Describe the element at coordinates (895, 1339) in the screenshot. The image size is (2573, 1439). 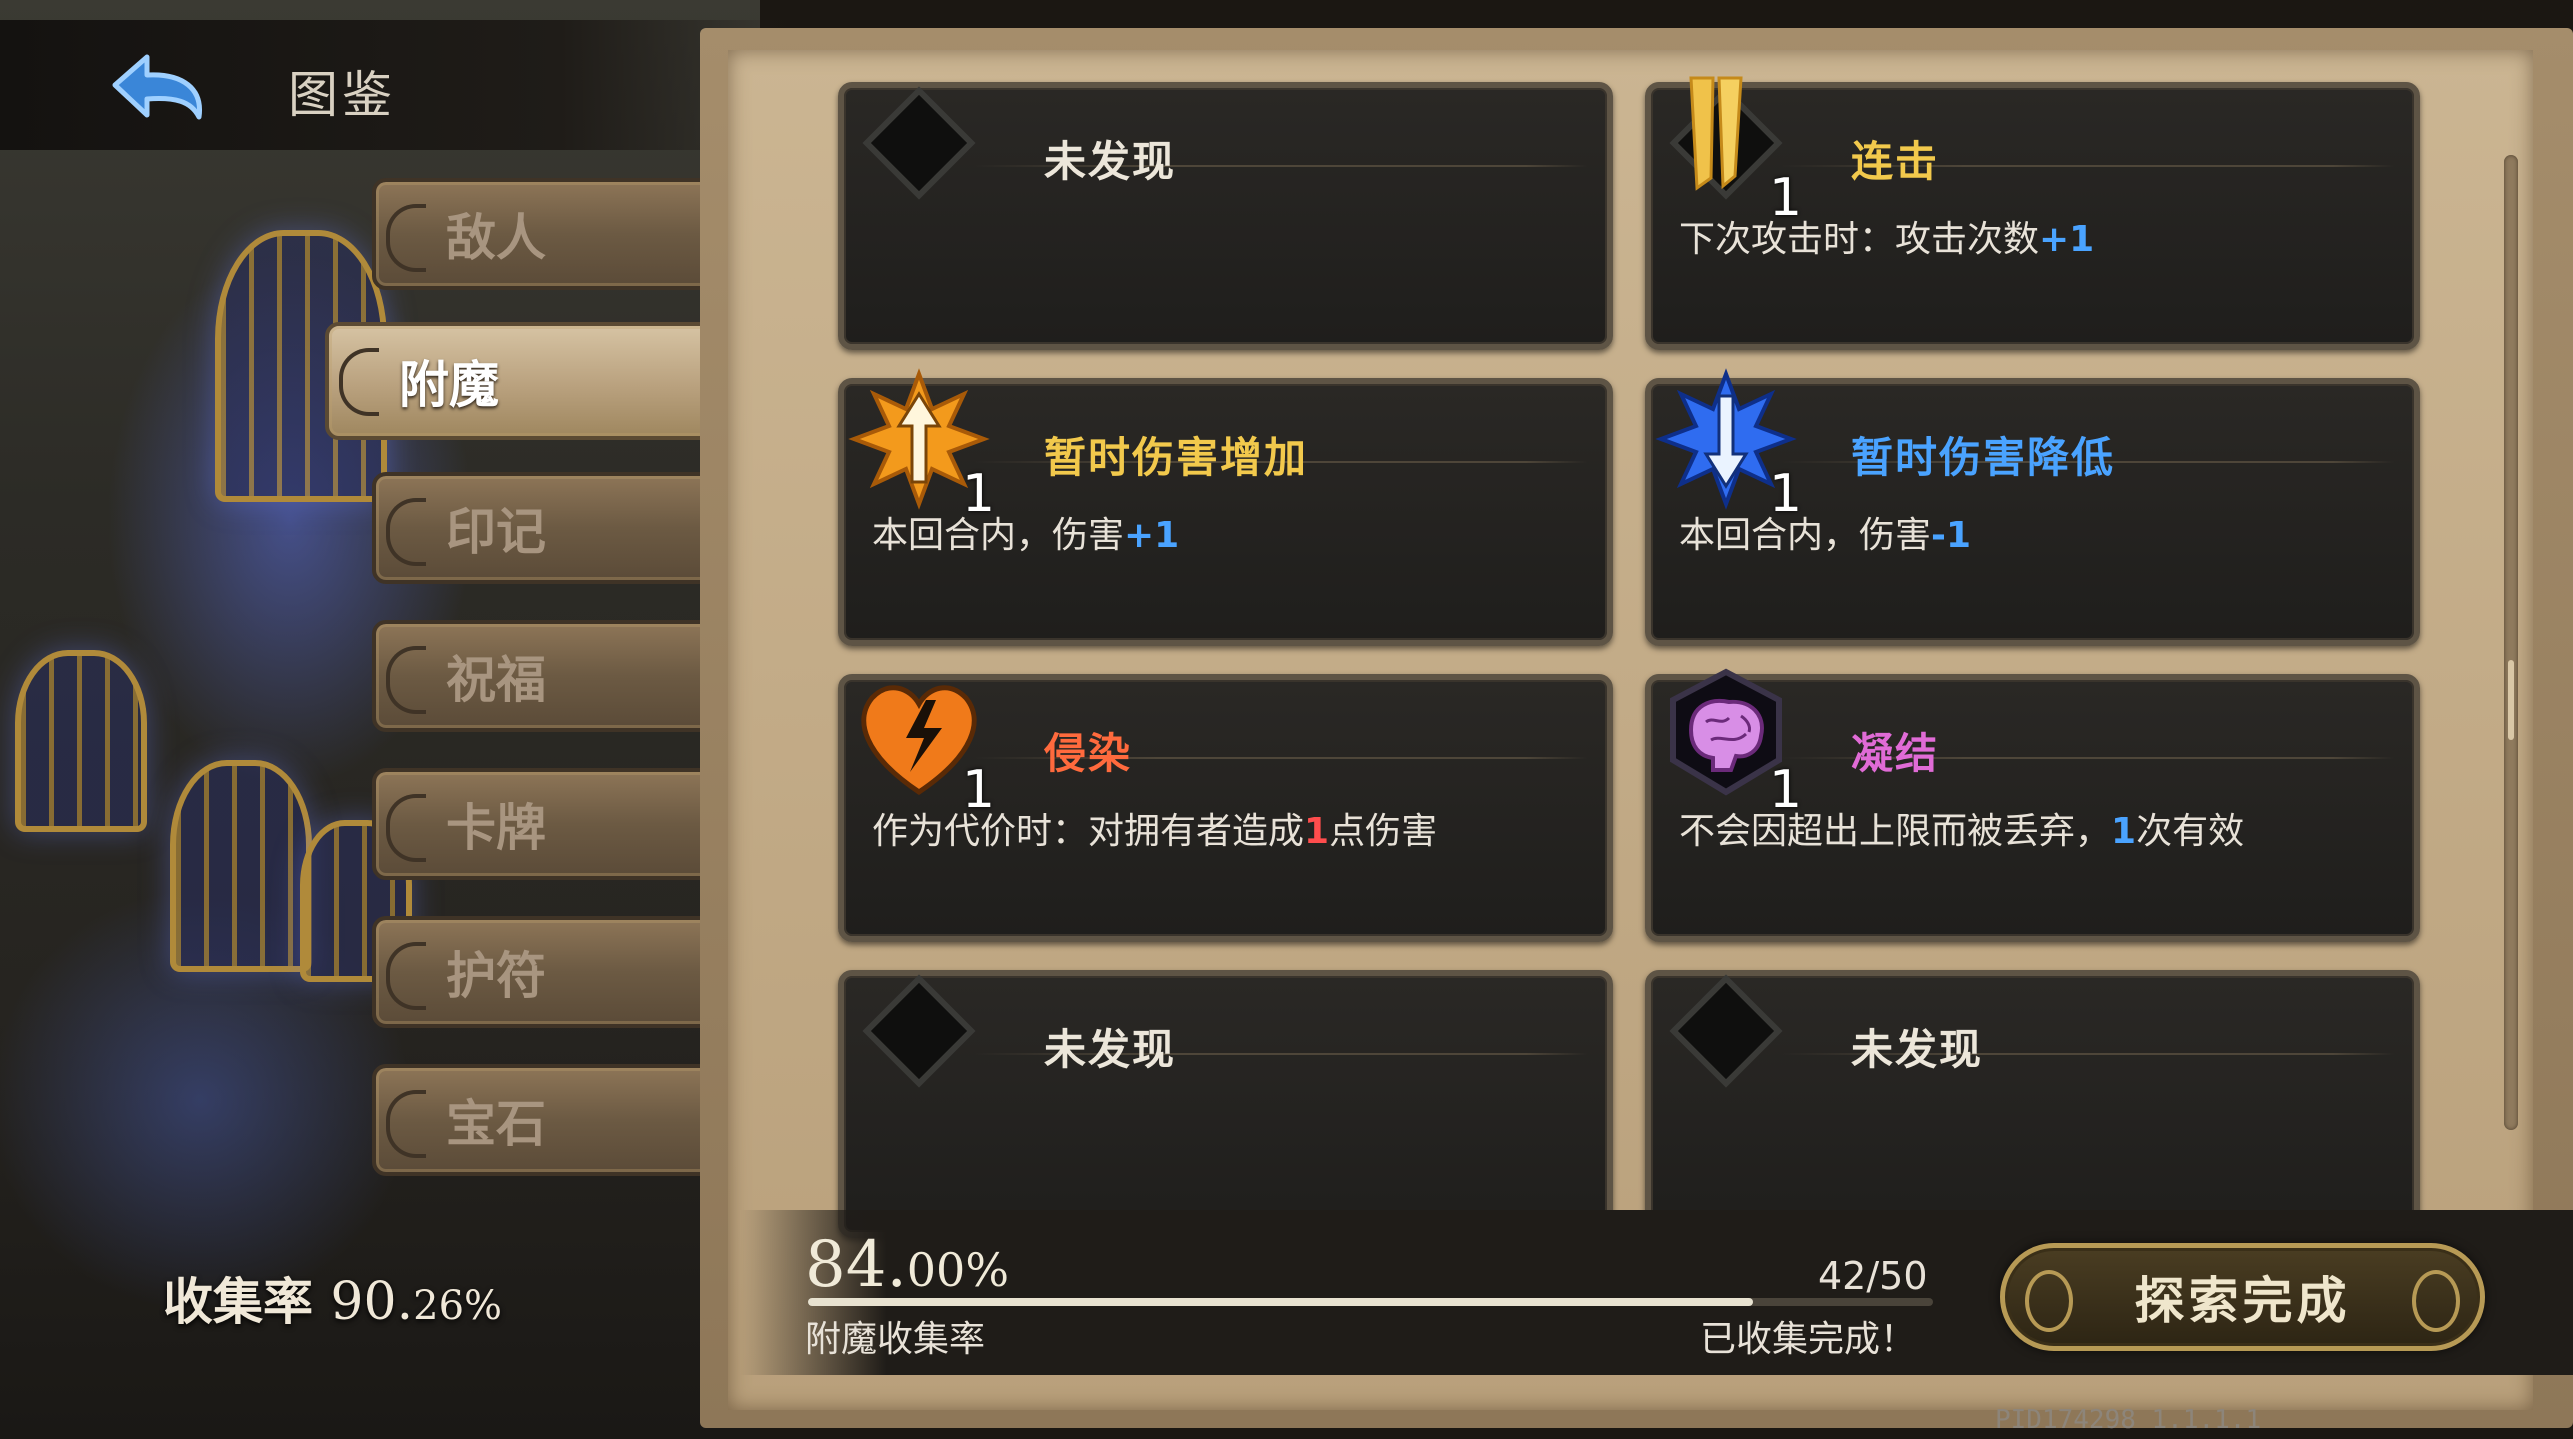
I see `progress-label: 附魔收集率` at that location.